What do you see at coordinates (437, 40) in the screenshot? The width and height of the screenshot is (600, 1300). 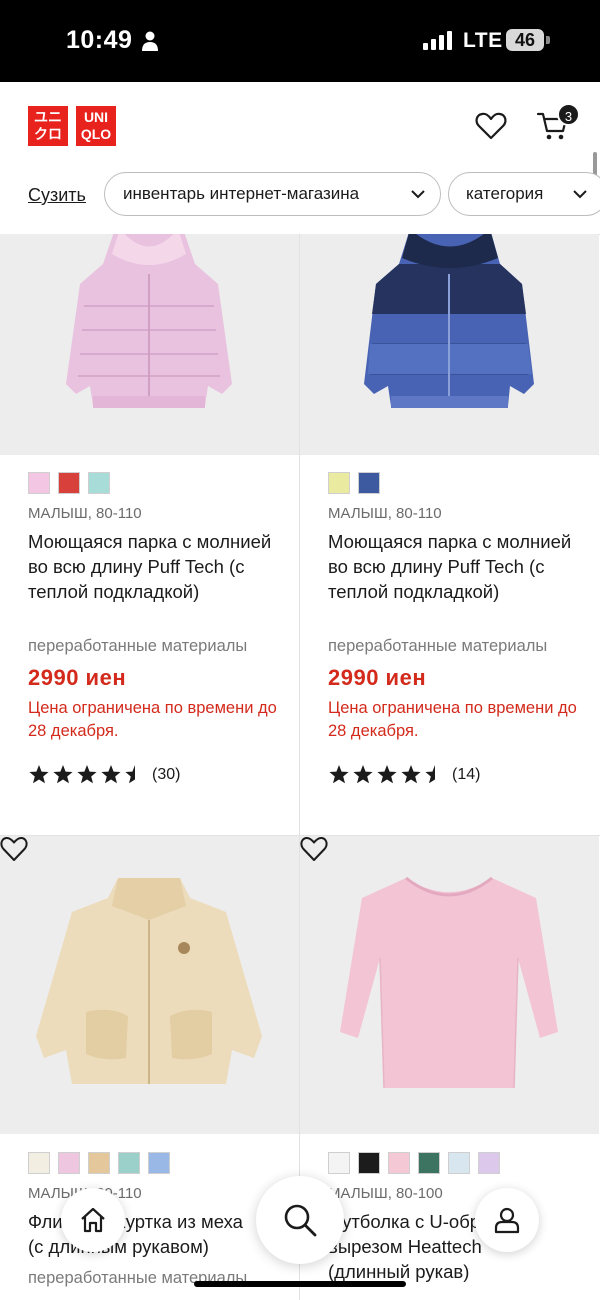 I see `signal-icon` at bounding box center [437, 40].